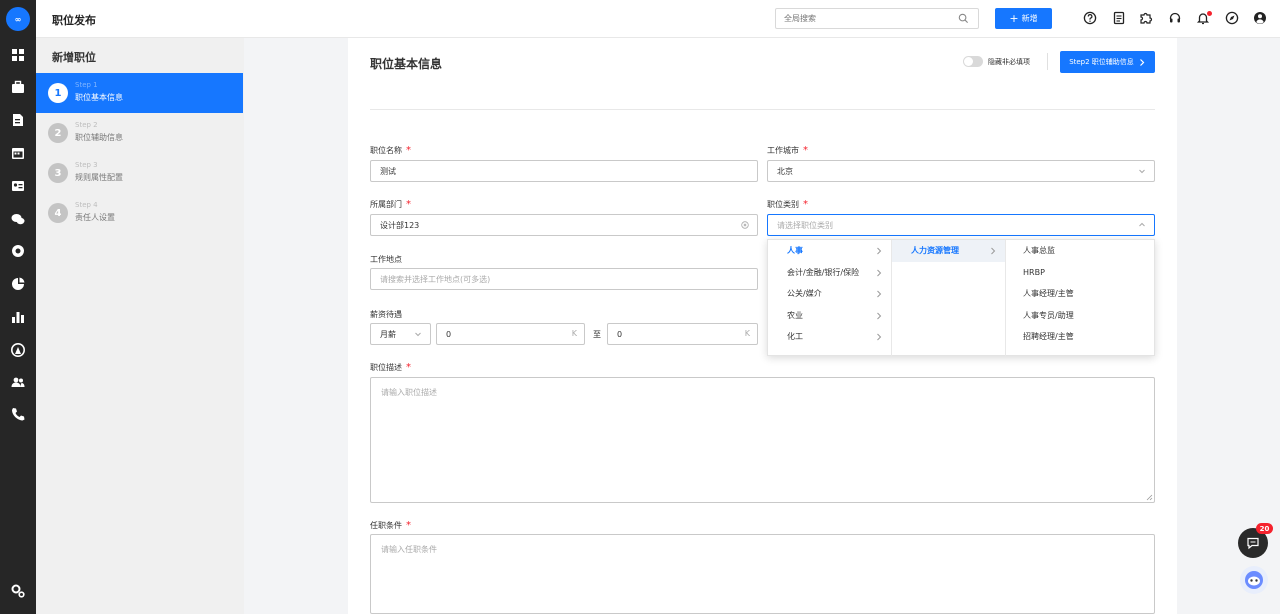 The height and width of the screenshot is (614, 1280). What do you see at coordinates (139, 133) in the screenshot?
I see `step-item-2: 2 Step 2 职位辅助信息` at bounding box center [139, 133].